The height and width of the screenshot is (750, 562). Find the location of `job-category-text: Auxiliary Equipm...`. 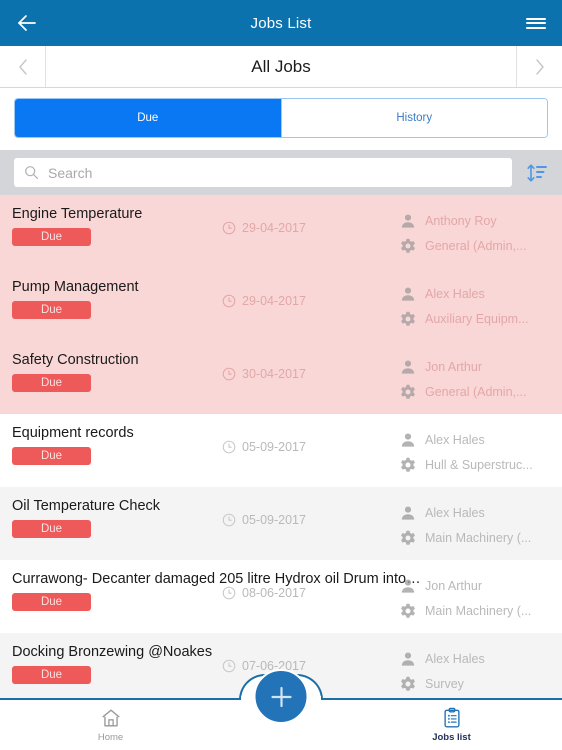

job-category-text: Auxiliary Equipm... is located at coordinates (477, 318).